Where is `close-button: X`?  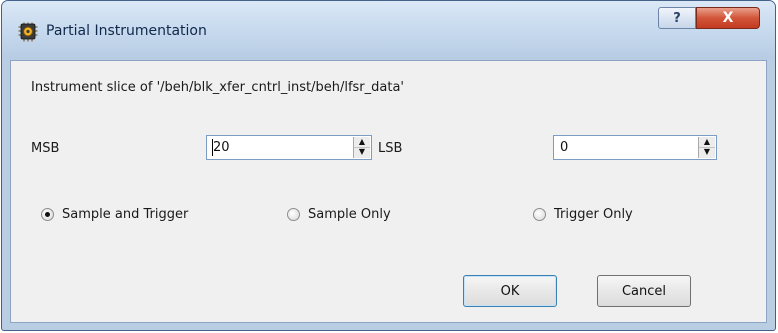 close-button: X is located at coordinates (728, 18).